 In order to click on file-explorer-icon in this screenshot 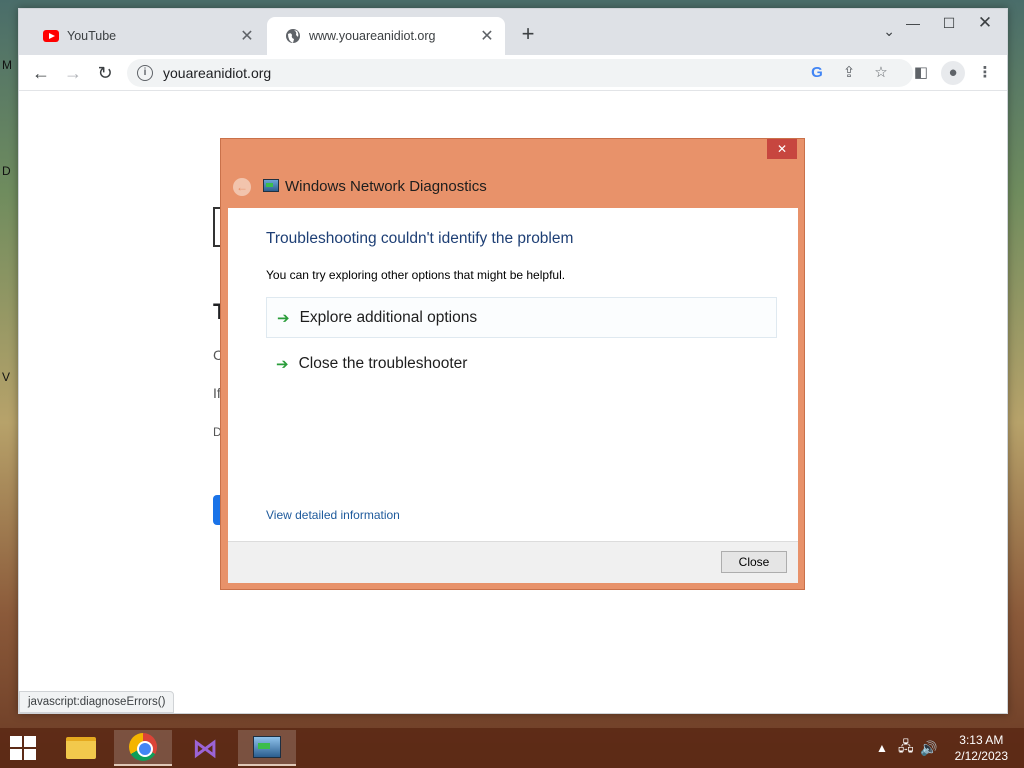, I will do `click(81, 748)`.